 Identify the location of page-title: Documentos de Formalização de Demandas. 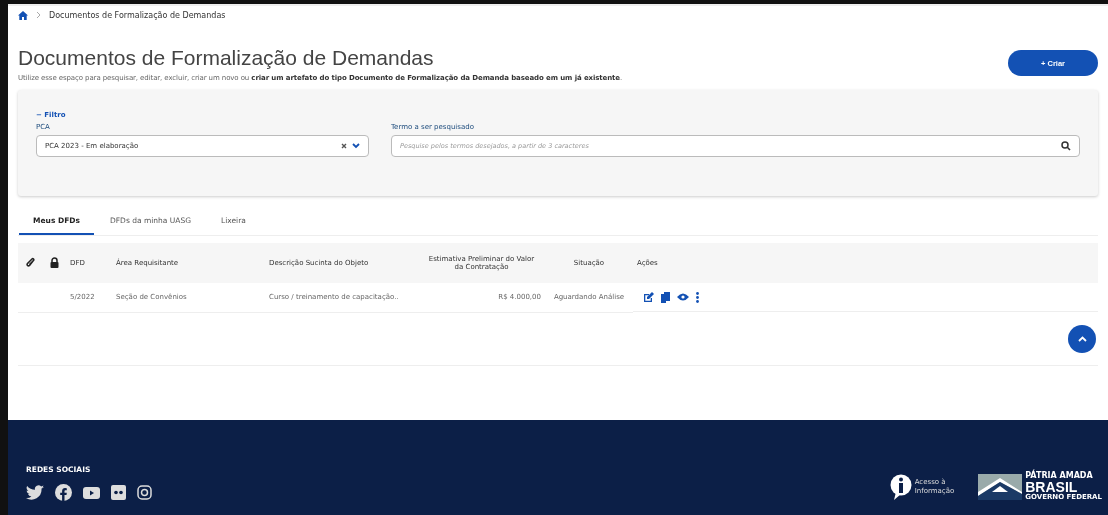
(226, 58).